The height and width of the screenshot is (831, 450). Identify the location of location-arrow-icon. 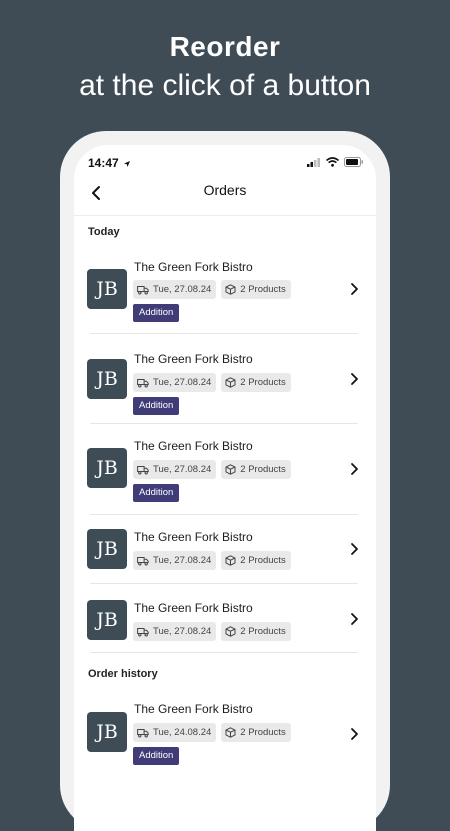
(127, 163).